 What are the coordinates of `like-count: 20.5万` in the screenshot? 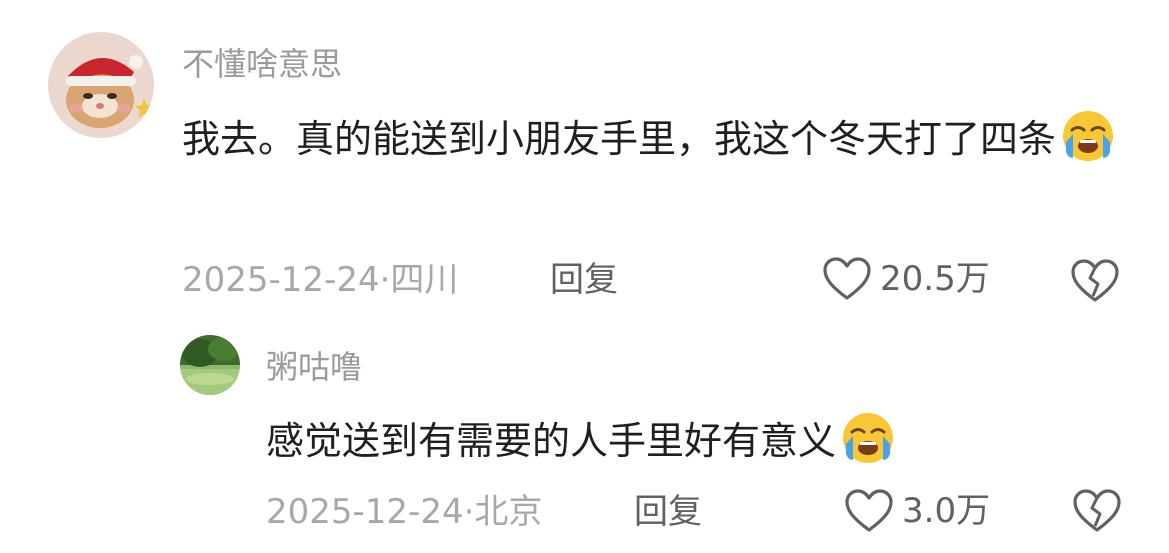 It's located at (935, 279).